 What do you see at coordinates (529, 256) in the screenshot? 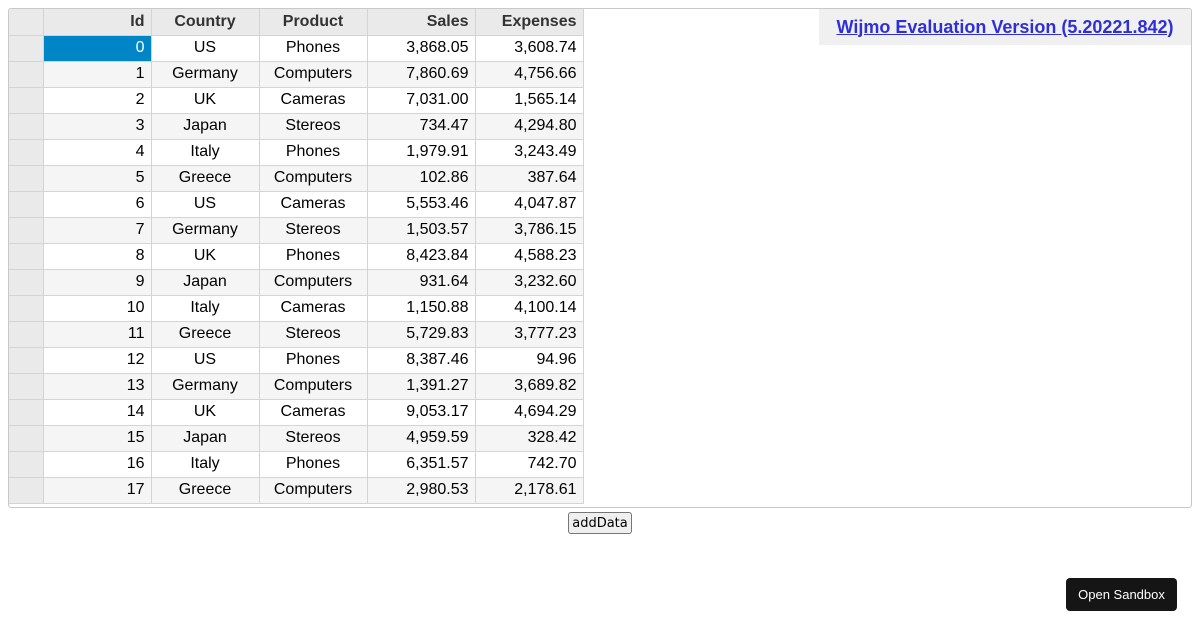
I see `cell-expenses: 4,588.23` at bounding box center [529, 256].